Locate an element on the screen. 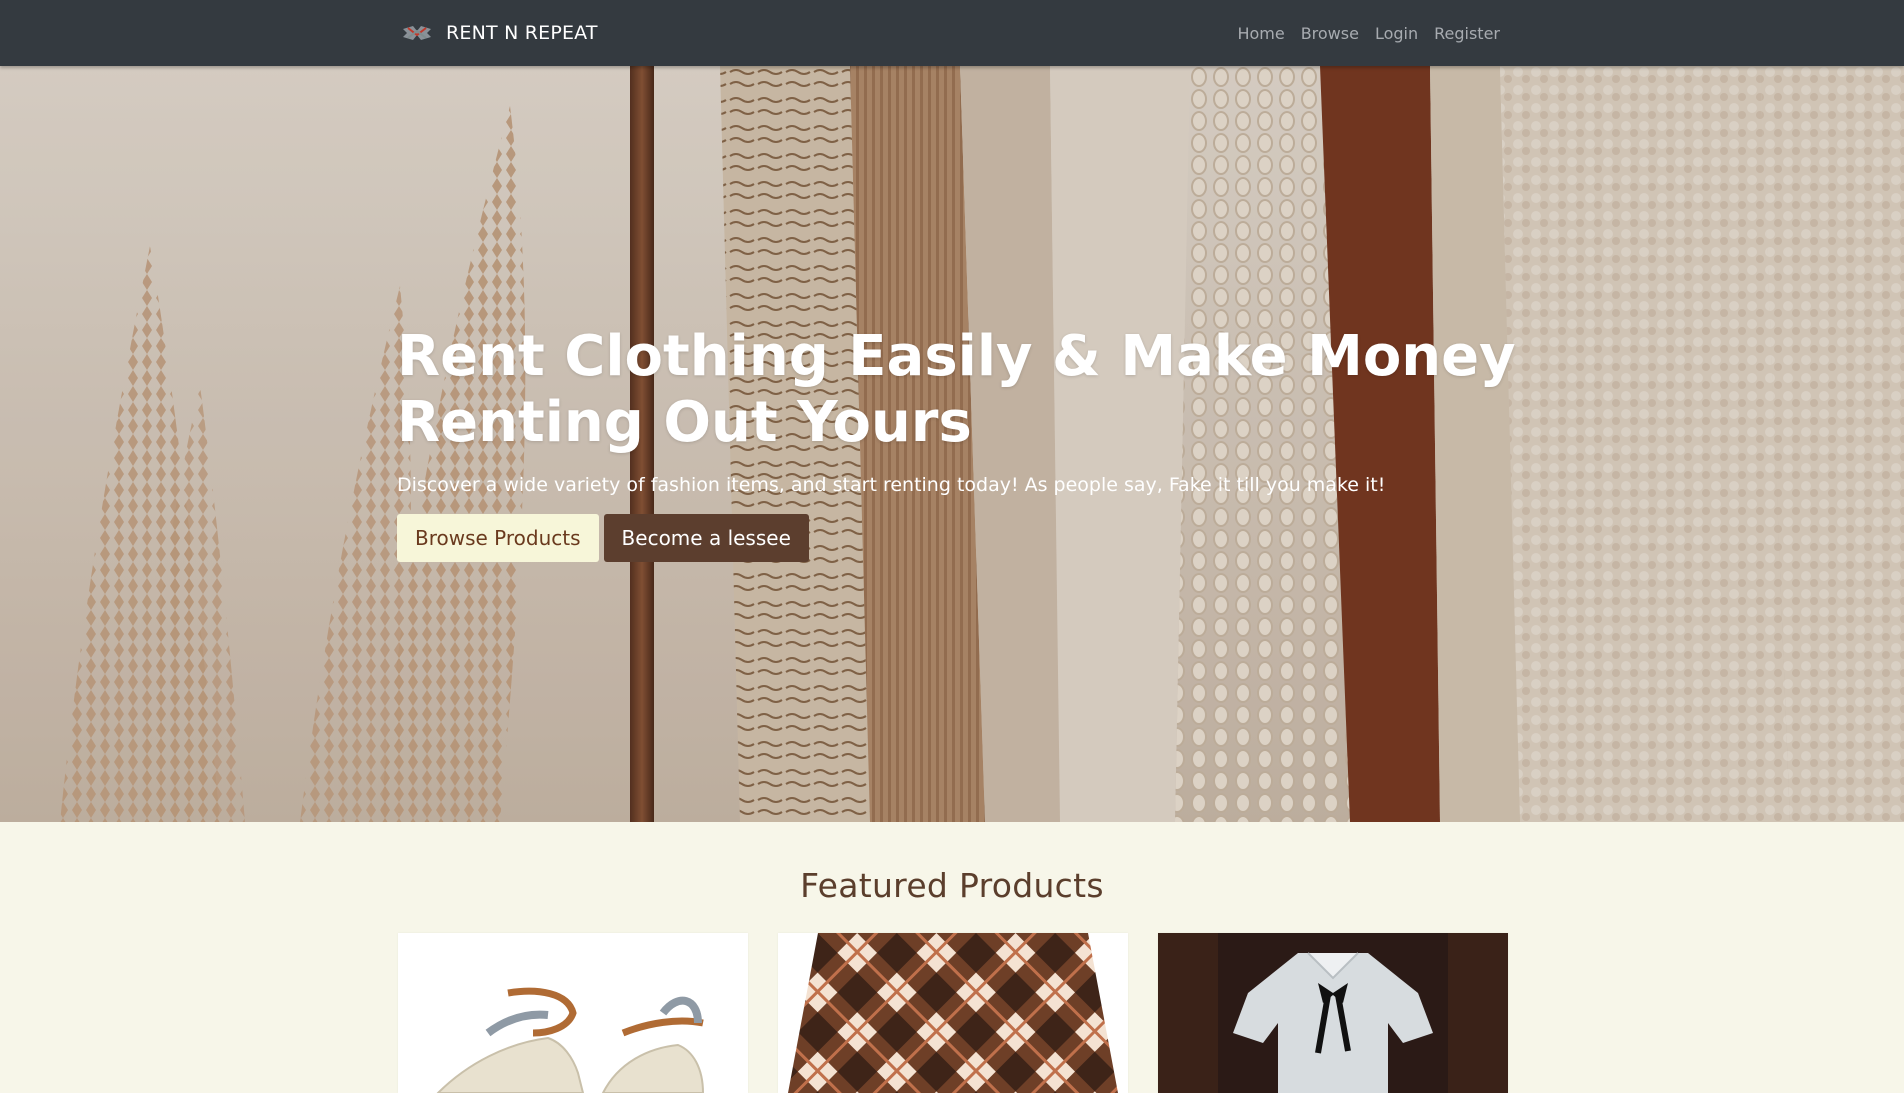 The image size is (1904, 1093). nav-login-link: Login is located at coordinates (1396, 33).